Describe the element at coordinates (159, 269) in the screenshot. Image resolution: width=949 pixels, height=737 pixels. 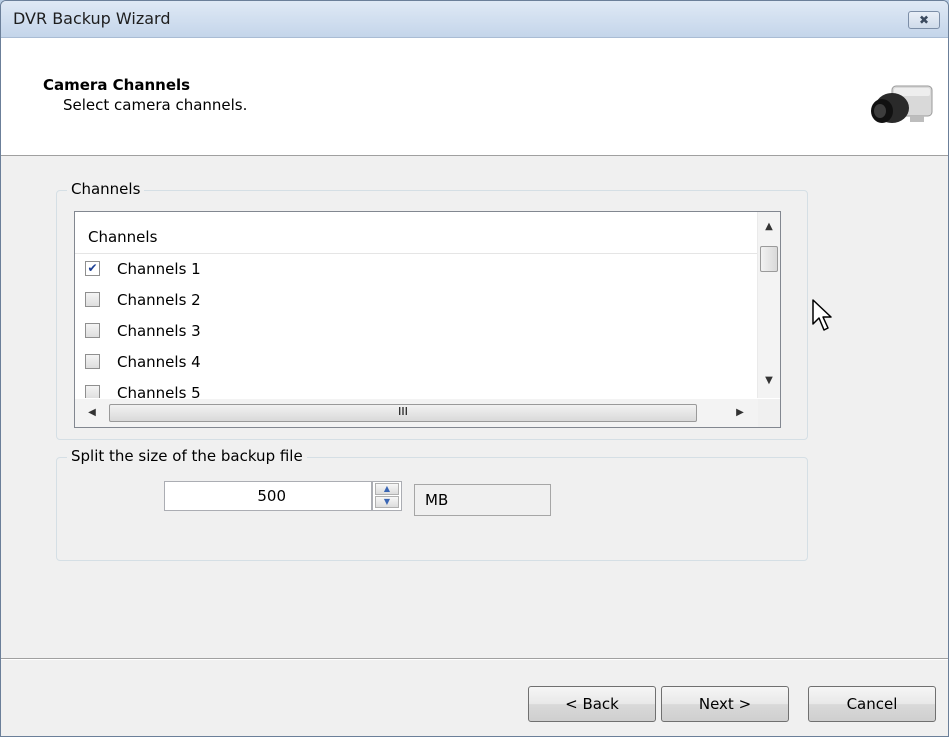
I see `channel-label: Channels 1` at that location.